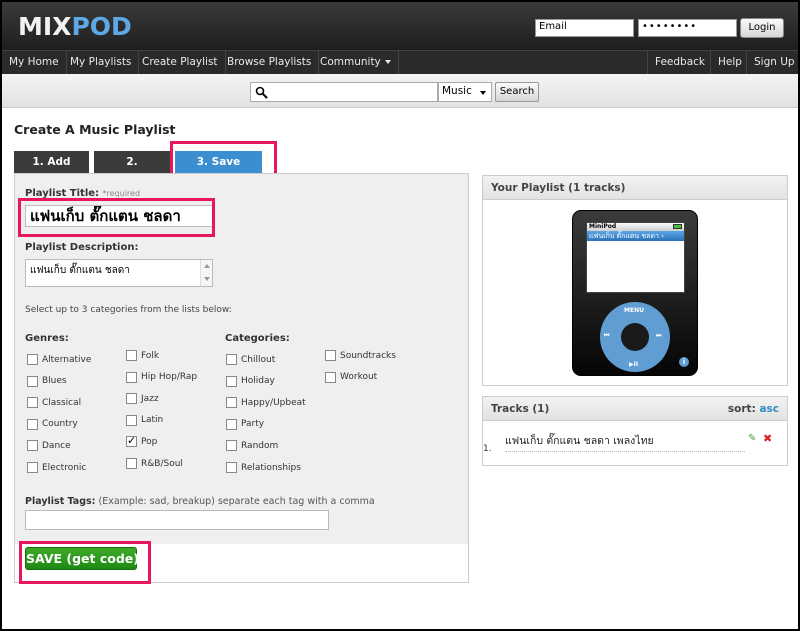 The height and width of the screenshot is (631, 800). I want to click on checkbox-label: Blues, so click(54, 381).